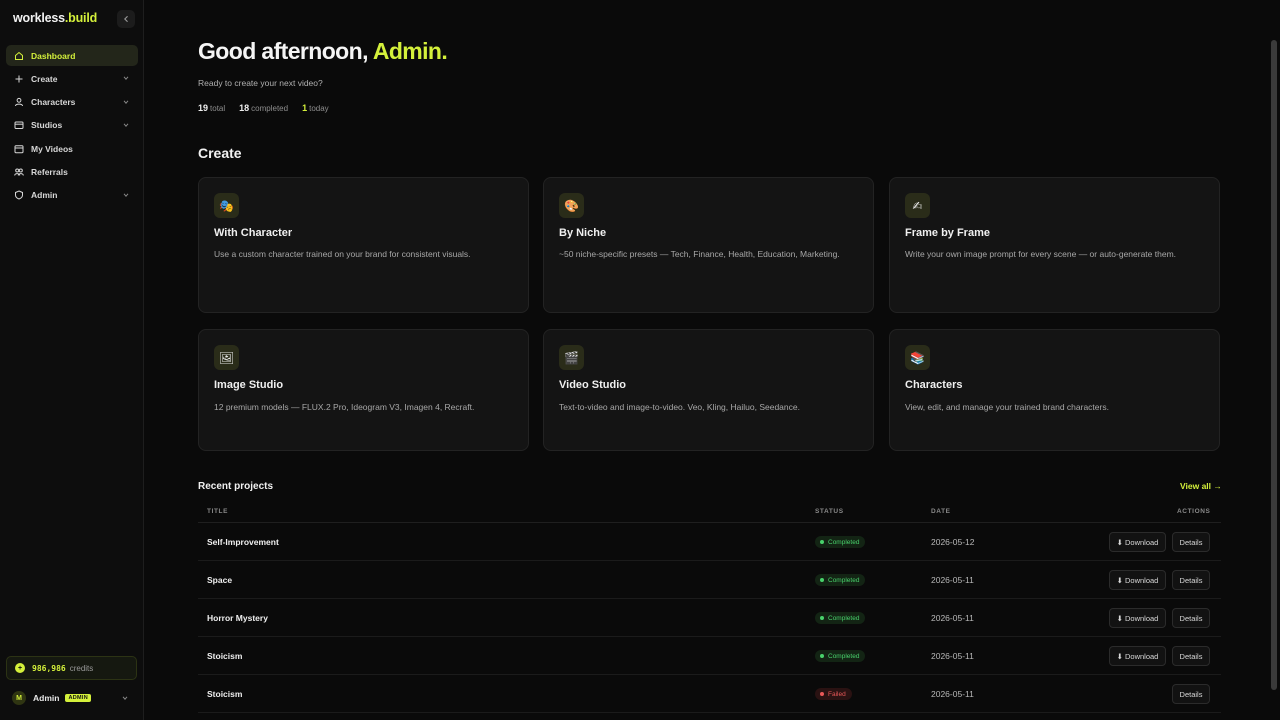 This screenshot has height=720, width=1280. Describe the element at coordinates (243, 542) in the screenshot. I see `project-title: Self-Improvement` at that location.